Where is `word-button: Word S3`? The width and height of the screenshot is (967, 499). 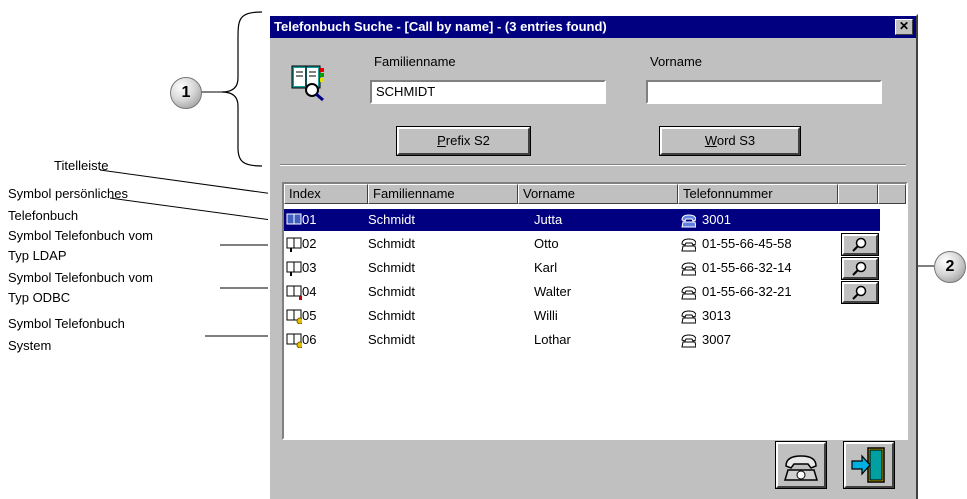
word-button: Word S3 is located at coordinates (730, 141).